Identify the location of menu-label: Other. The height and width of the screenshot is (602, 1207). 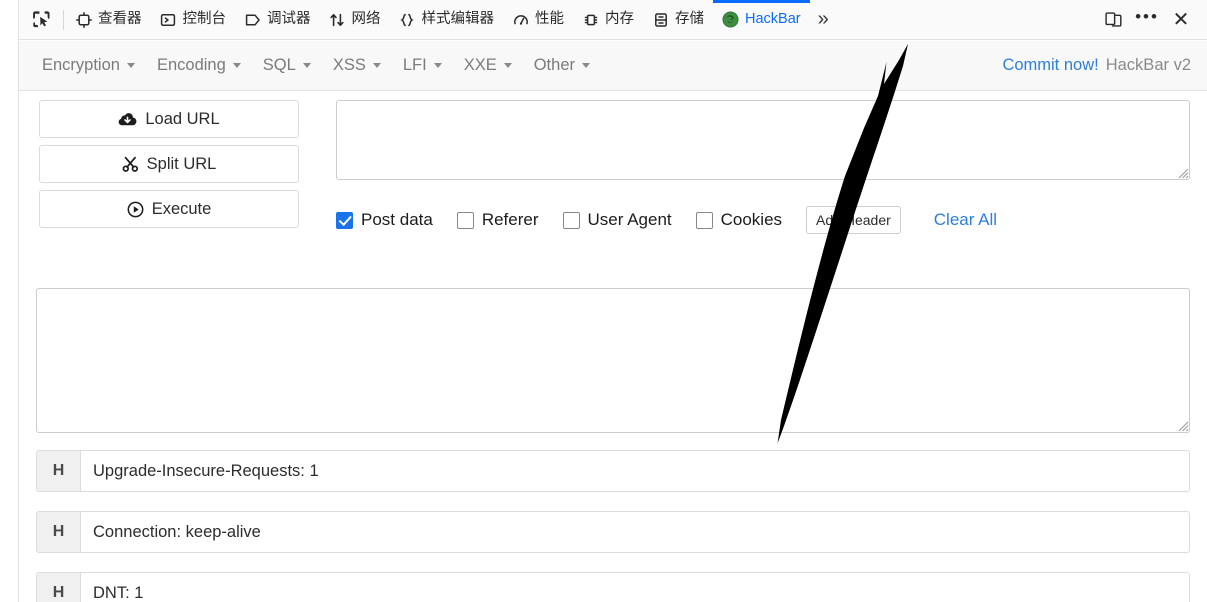
(554, 65).